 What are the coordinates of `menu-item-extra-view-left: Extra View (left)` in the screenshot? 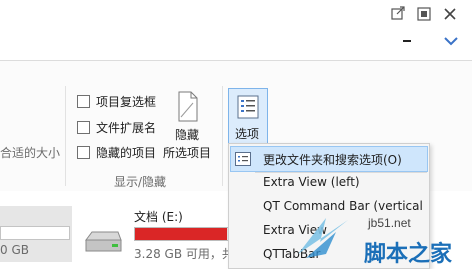 It's located at (329, 182).